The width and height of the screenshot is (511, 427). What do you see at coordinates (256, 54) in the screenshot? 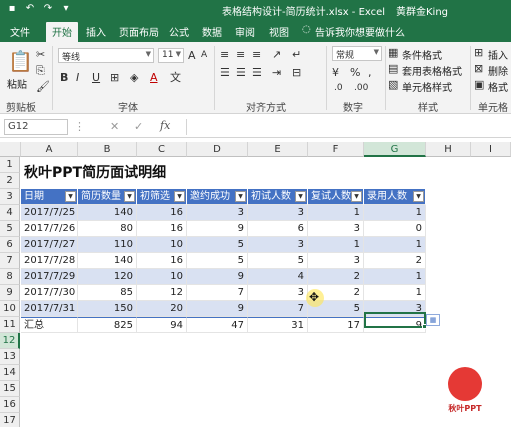
I see `align-bottom-icon: ≡` at bounding box center [256, 54].